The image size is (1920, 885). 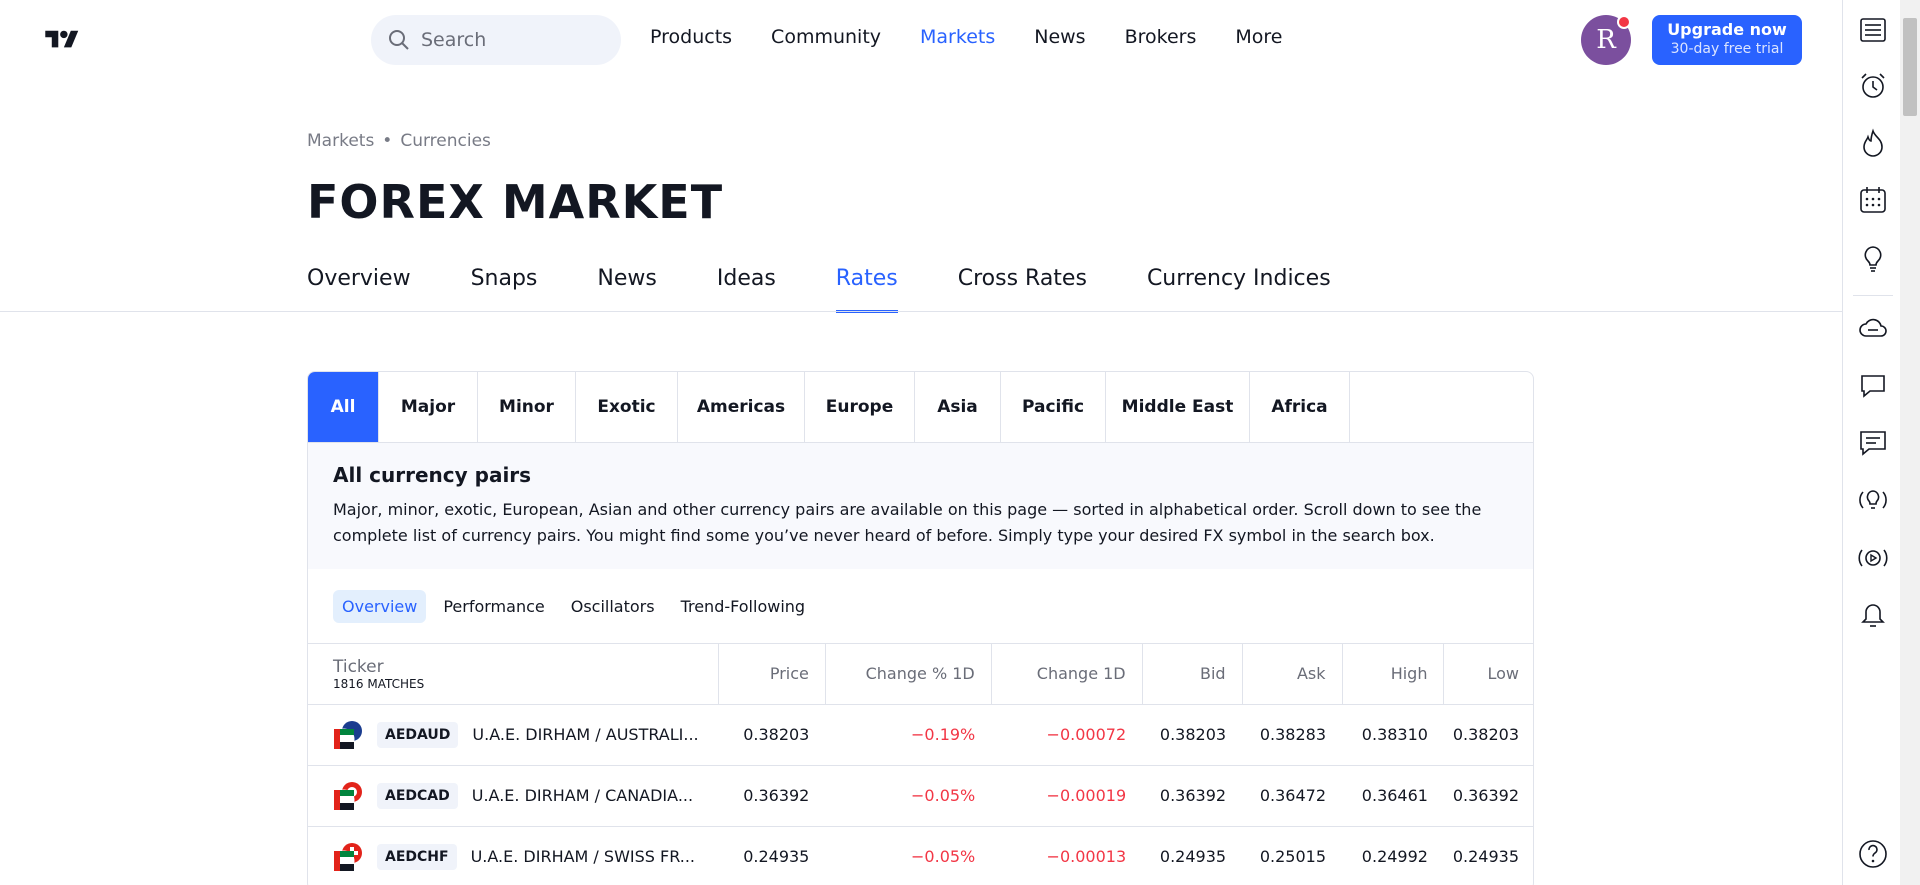 I want to click on user-avatar: R, so click(x=1606, y=40).